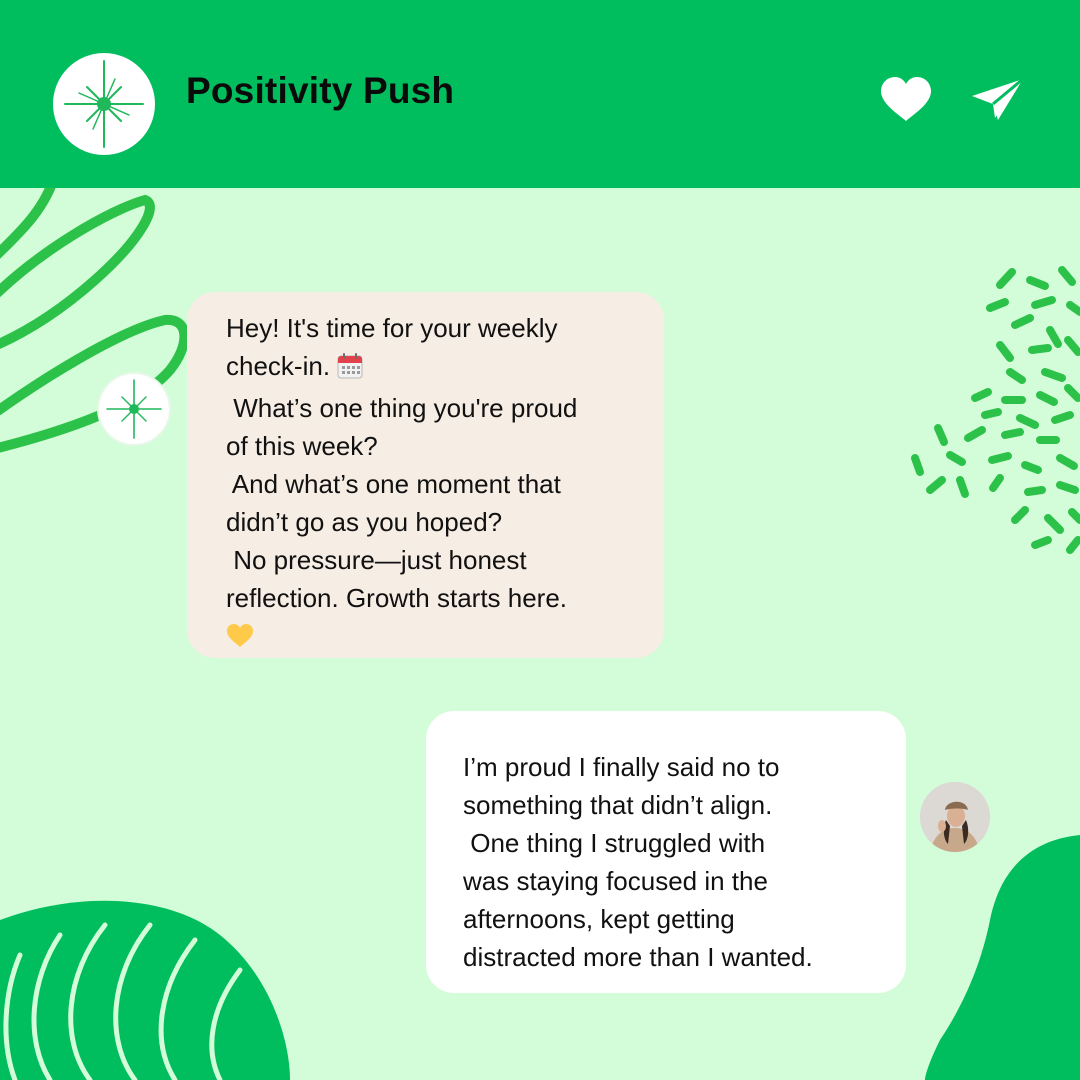 Image resolution: width=1080 pixels, height=1080 pixels. What do you see at coordinates (995, 410) in the screenshot?
I see `dashes-decoration` at bounding box center [995, 410].